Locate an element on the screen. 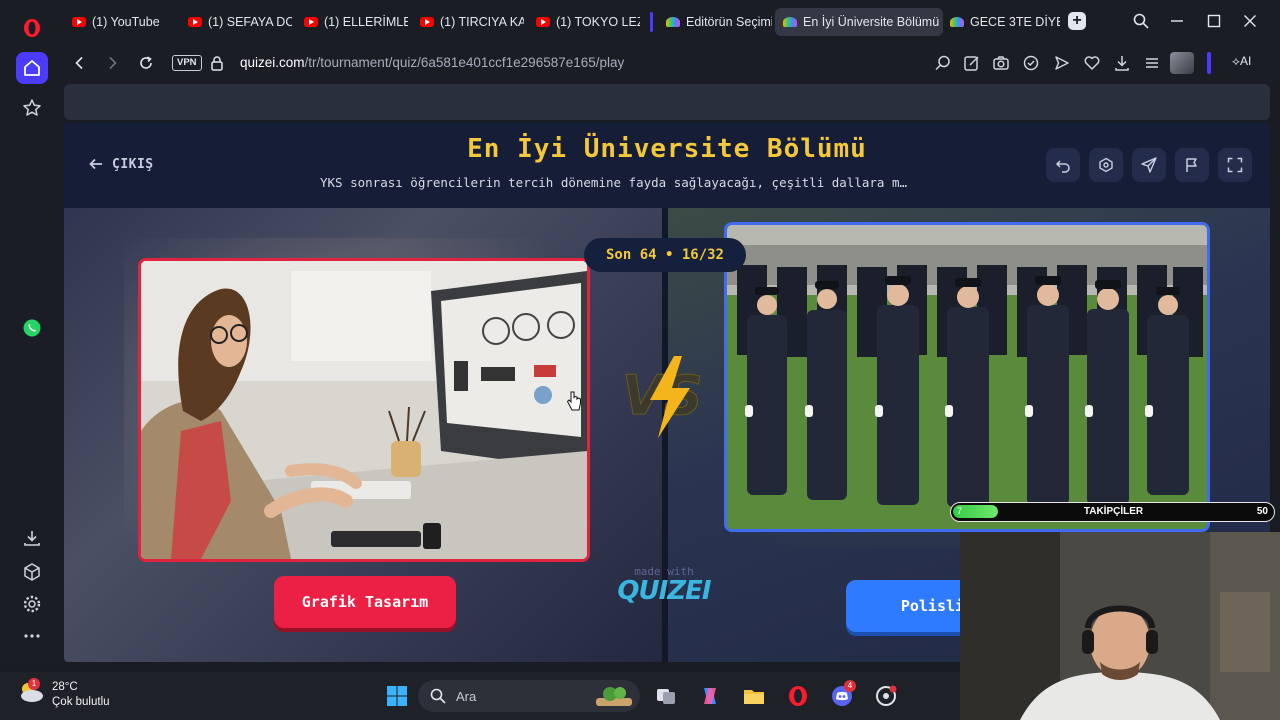 This screenshot has height=720, width=1280. left-option-card is located at coordinates (364, 410).